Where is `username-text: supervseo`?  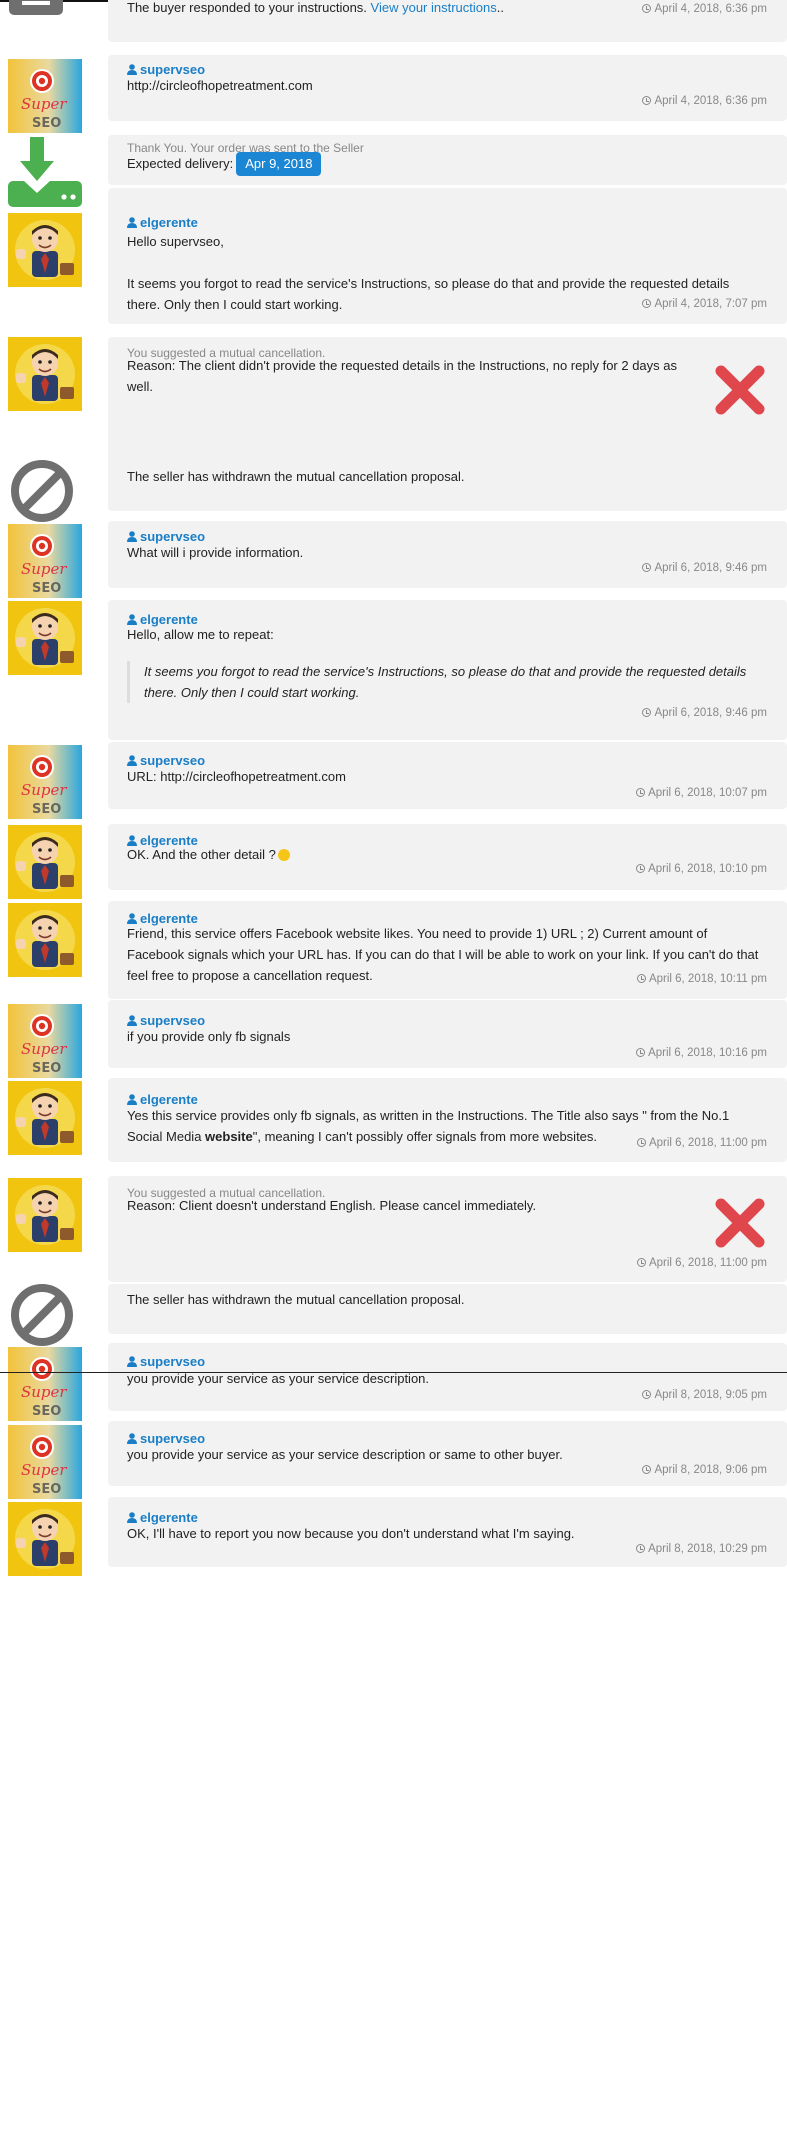
username-text: supervseo is located at coordinates (172, 1361).